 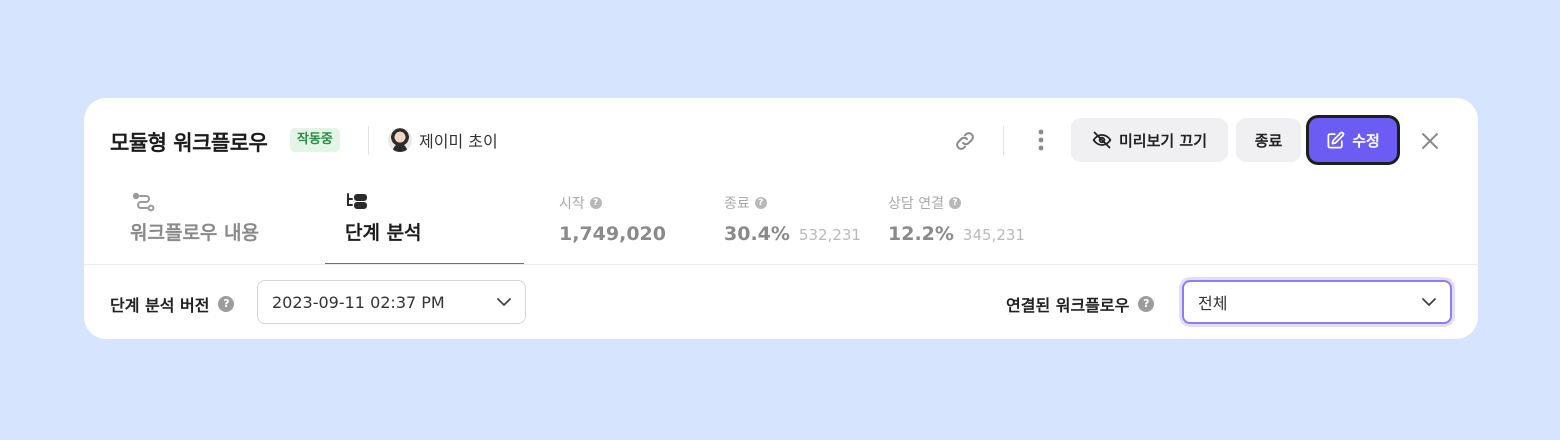 What do you see at coordinates (916, 204) in the screenshot?
I see `stat-label: 상담 연결` at bounding box center [916, 204].